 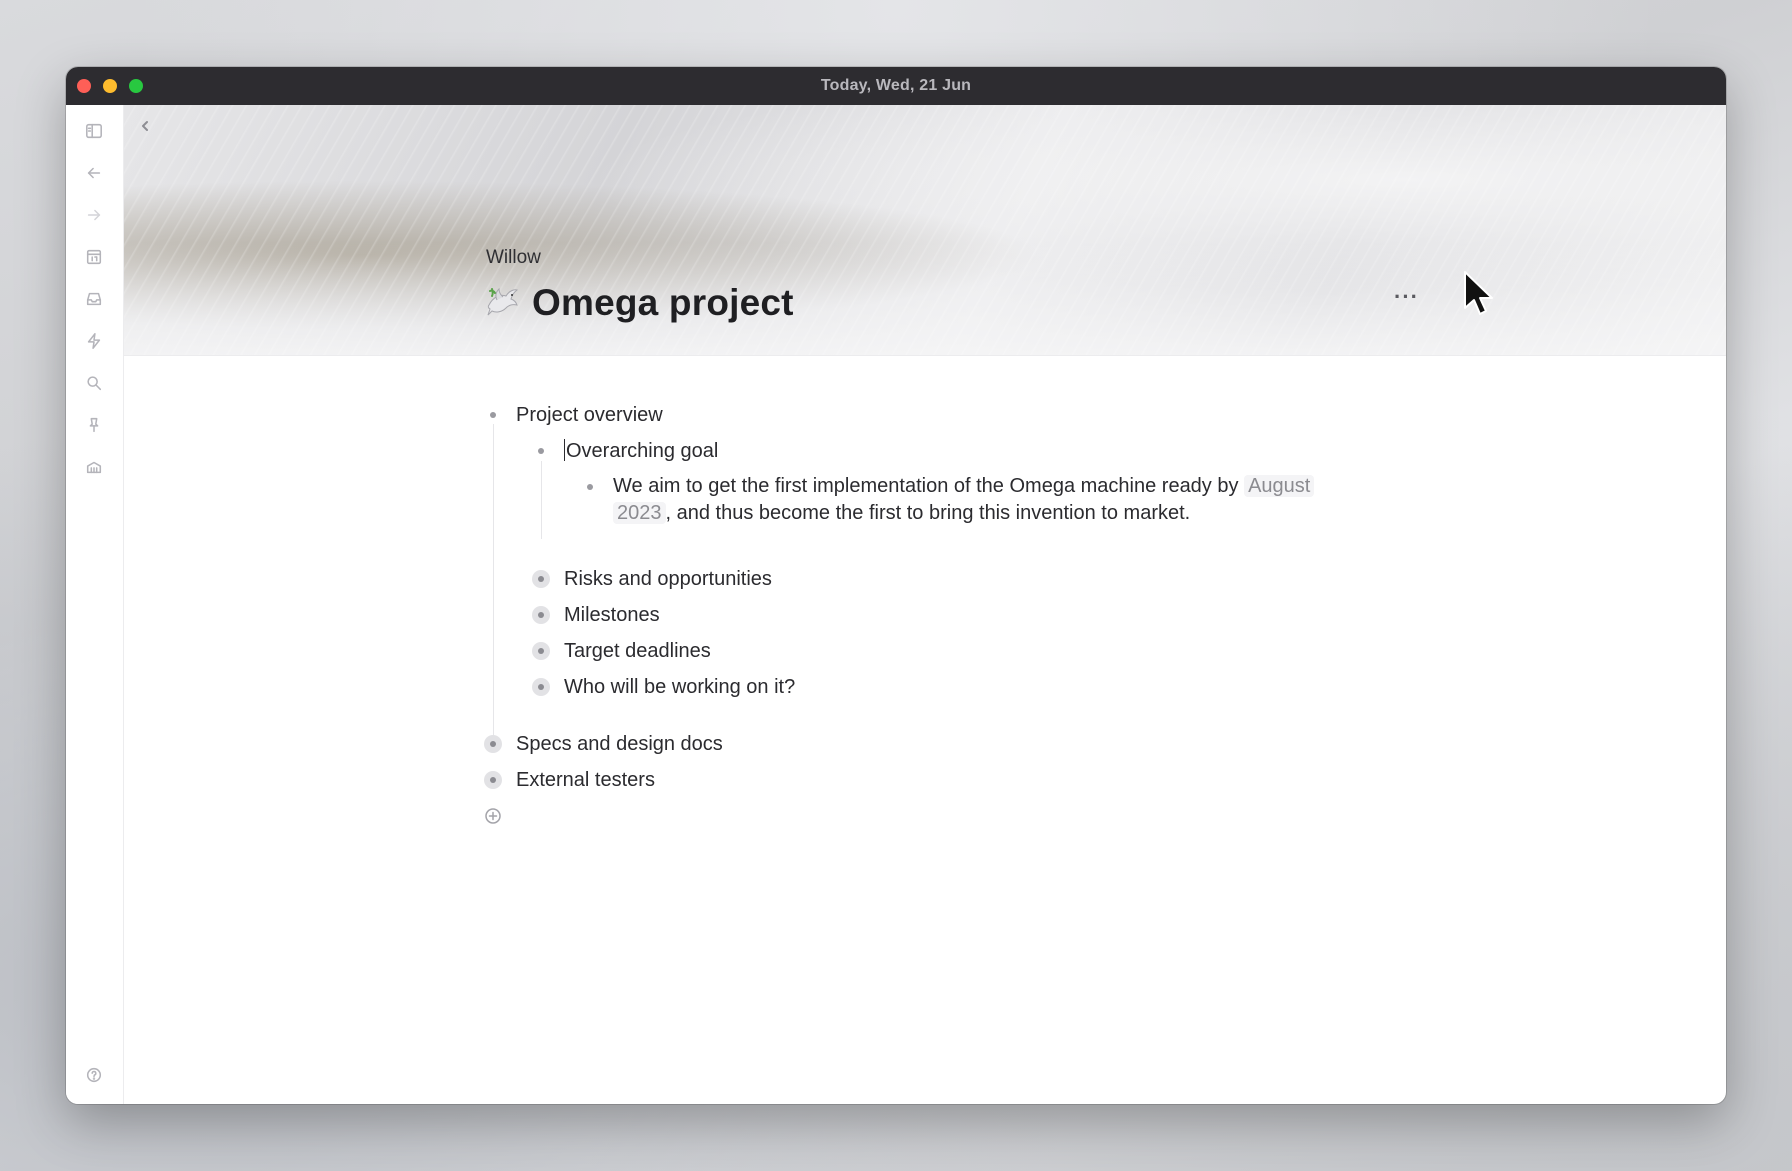 What do you see at coordinates (1279, 486) in the screenshot?
I see `date-tag: August` at bounding box center [1279, 486].